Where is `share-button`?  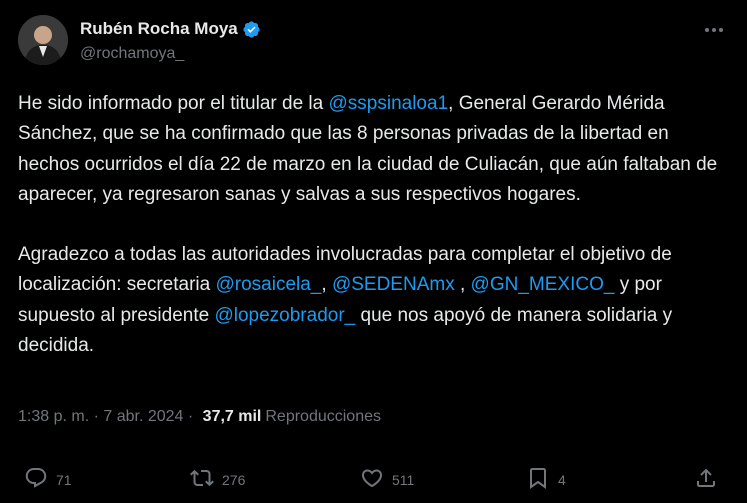
share-button is located at coordinates (706, 479).